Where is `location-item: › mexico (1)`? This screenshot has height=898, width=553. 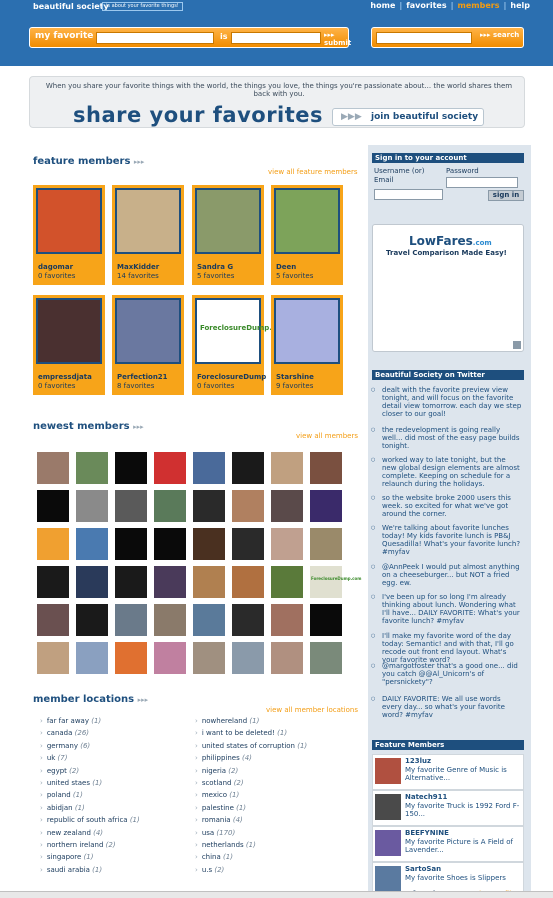 location-item: › mexico (1) is located at coordinates (217, 795).